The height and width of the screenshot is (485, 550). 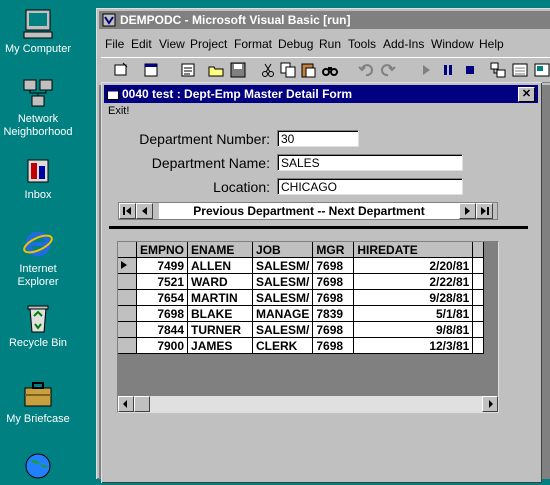 I want to click on menu-run: Run, so click(x=330, y=44).